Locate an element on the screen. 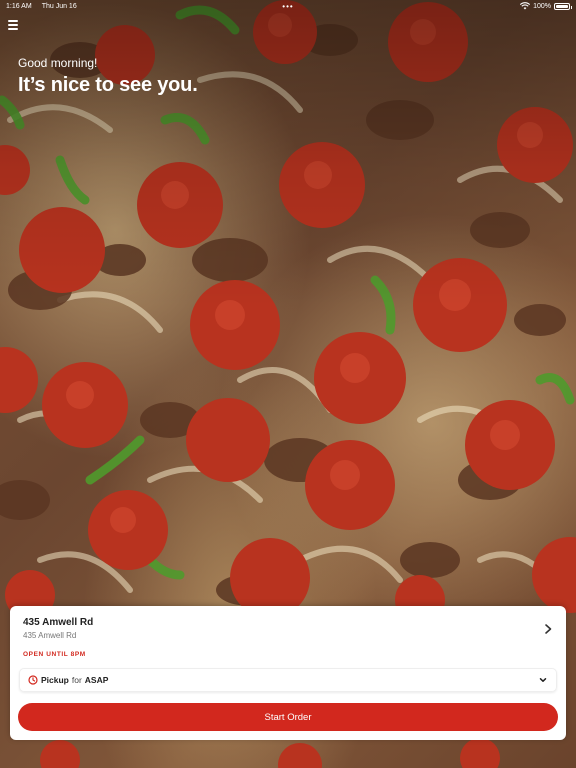 The image size is (576, 768). order-time: ASAP is located at coordinates (96, 680).